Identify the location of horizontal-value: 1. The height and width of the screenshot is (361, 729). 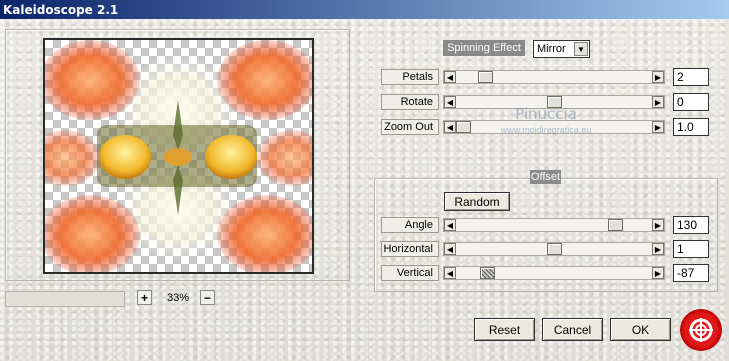
(691, 249).